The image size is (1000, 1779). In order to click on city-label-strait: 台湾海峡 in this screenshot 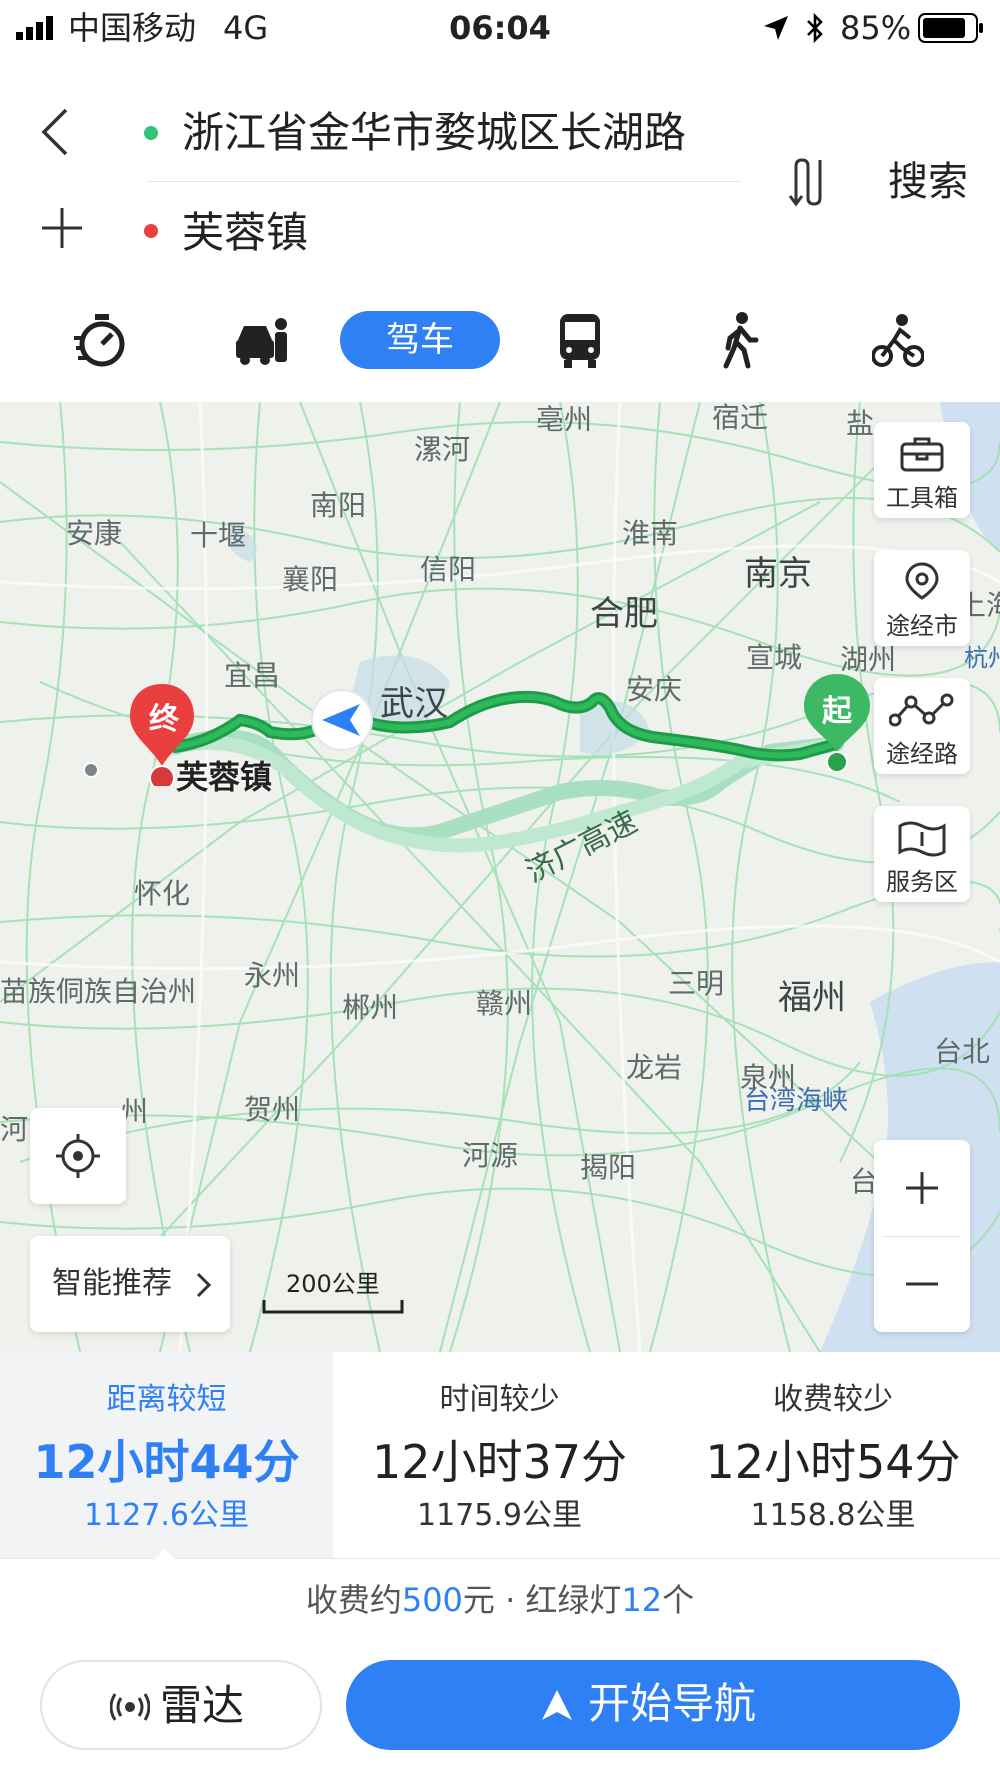, I will do `click(796, 1101)`.